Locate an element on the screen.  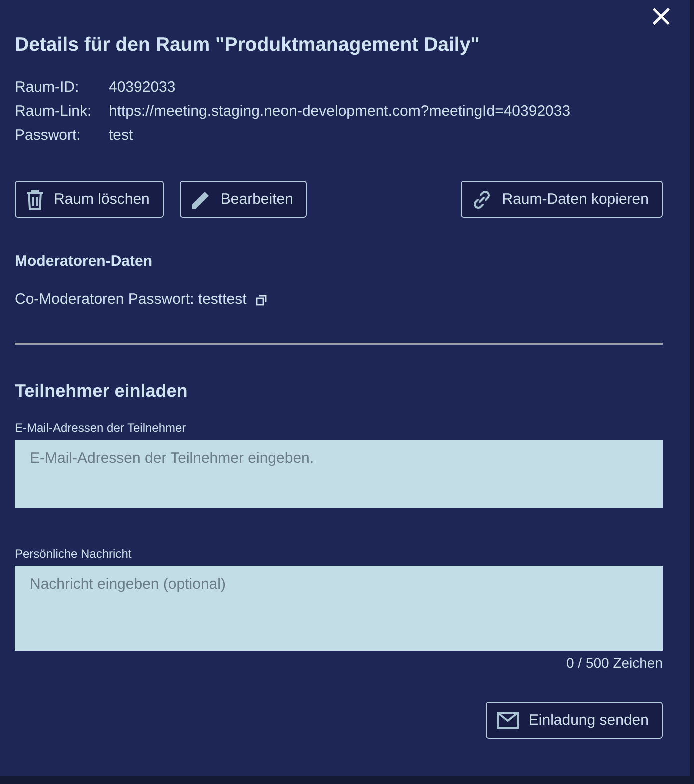
co-moderator-password: Co-Moderatoren Passwort: testtest is located at coordinates (131, 300).